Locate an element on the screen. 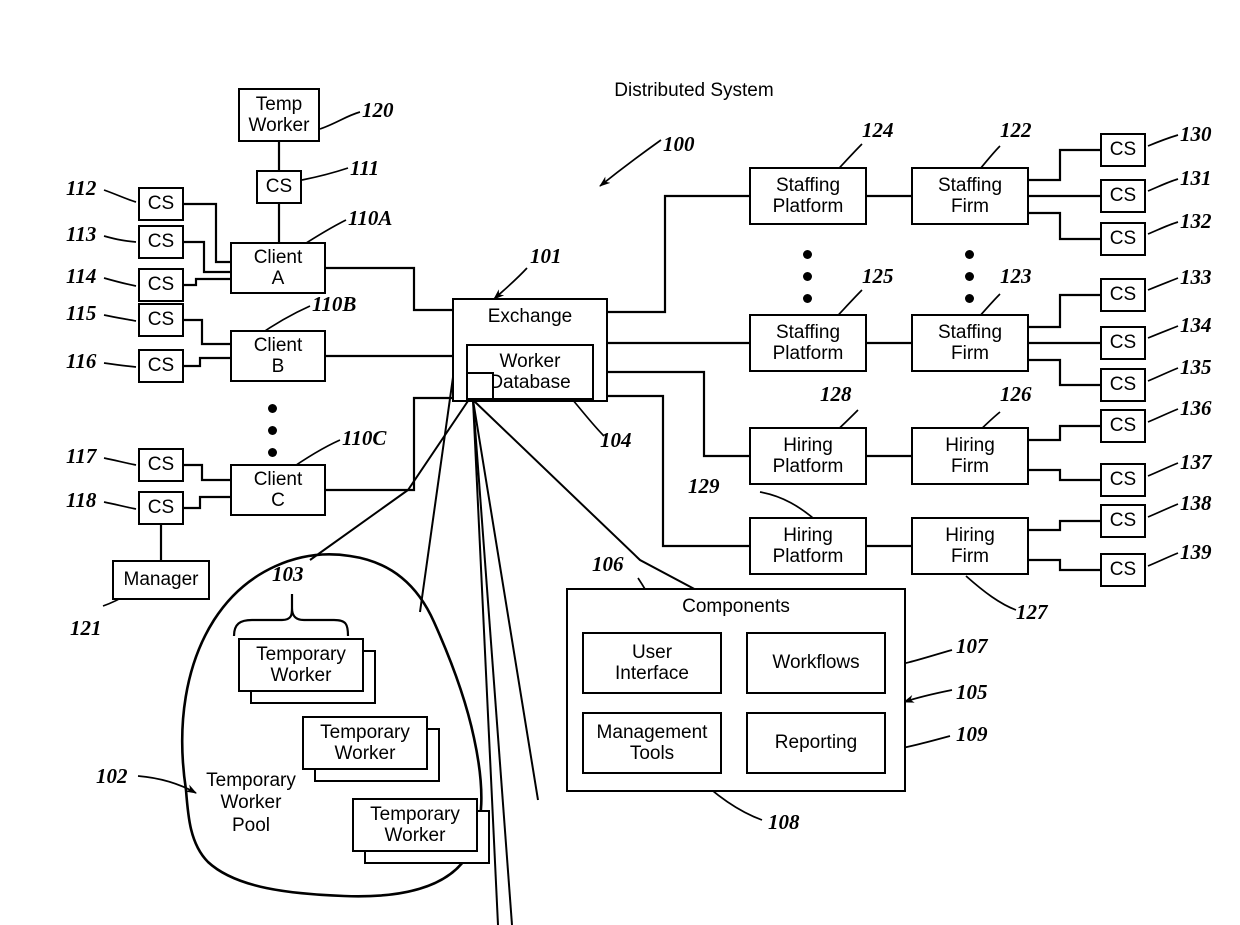  temporary-worker-3-front: Temporary Worker is located at coordinates (415, 825).